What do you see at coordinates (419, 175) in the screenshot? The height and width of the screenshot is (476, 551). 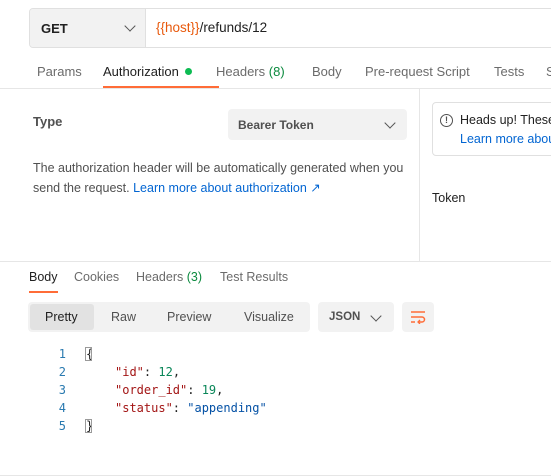 I see `panel-divider` at bounding box center [419, 175].